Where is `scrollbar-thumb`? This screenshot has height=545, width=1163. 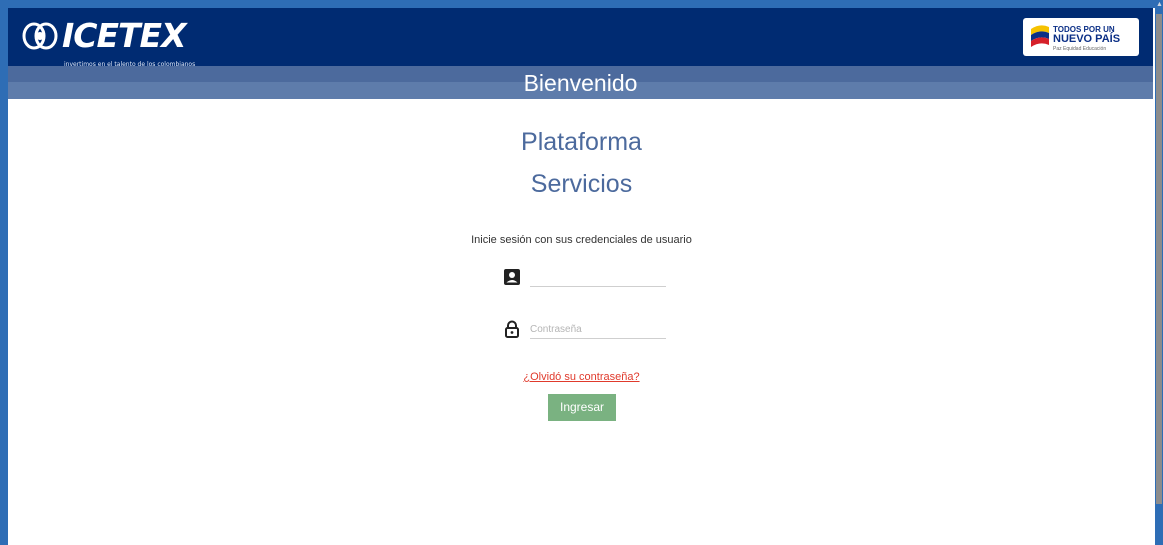
scrollbar-thumb is located at coordinates (1159, 259).